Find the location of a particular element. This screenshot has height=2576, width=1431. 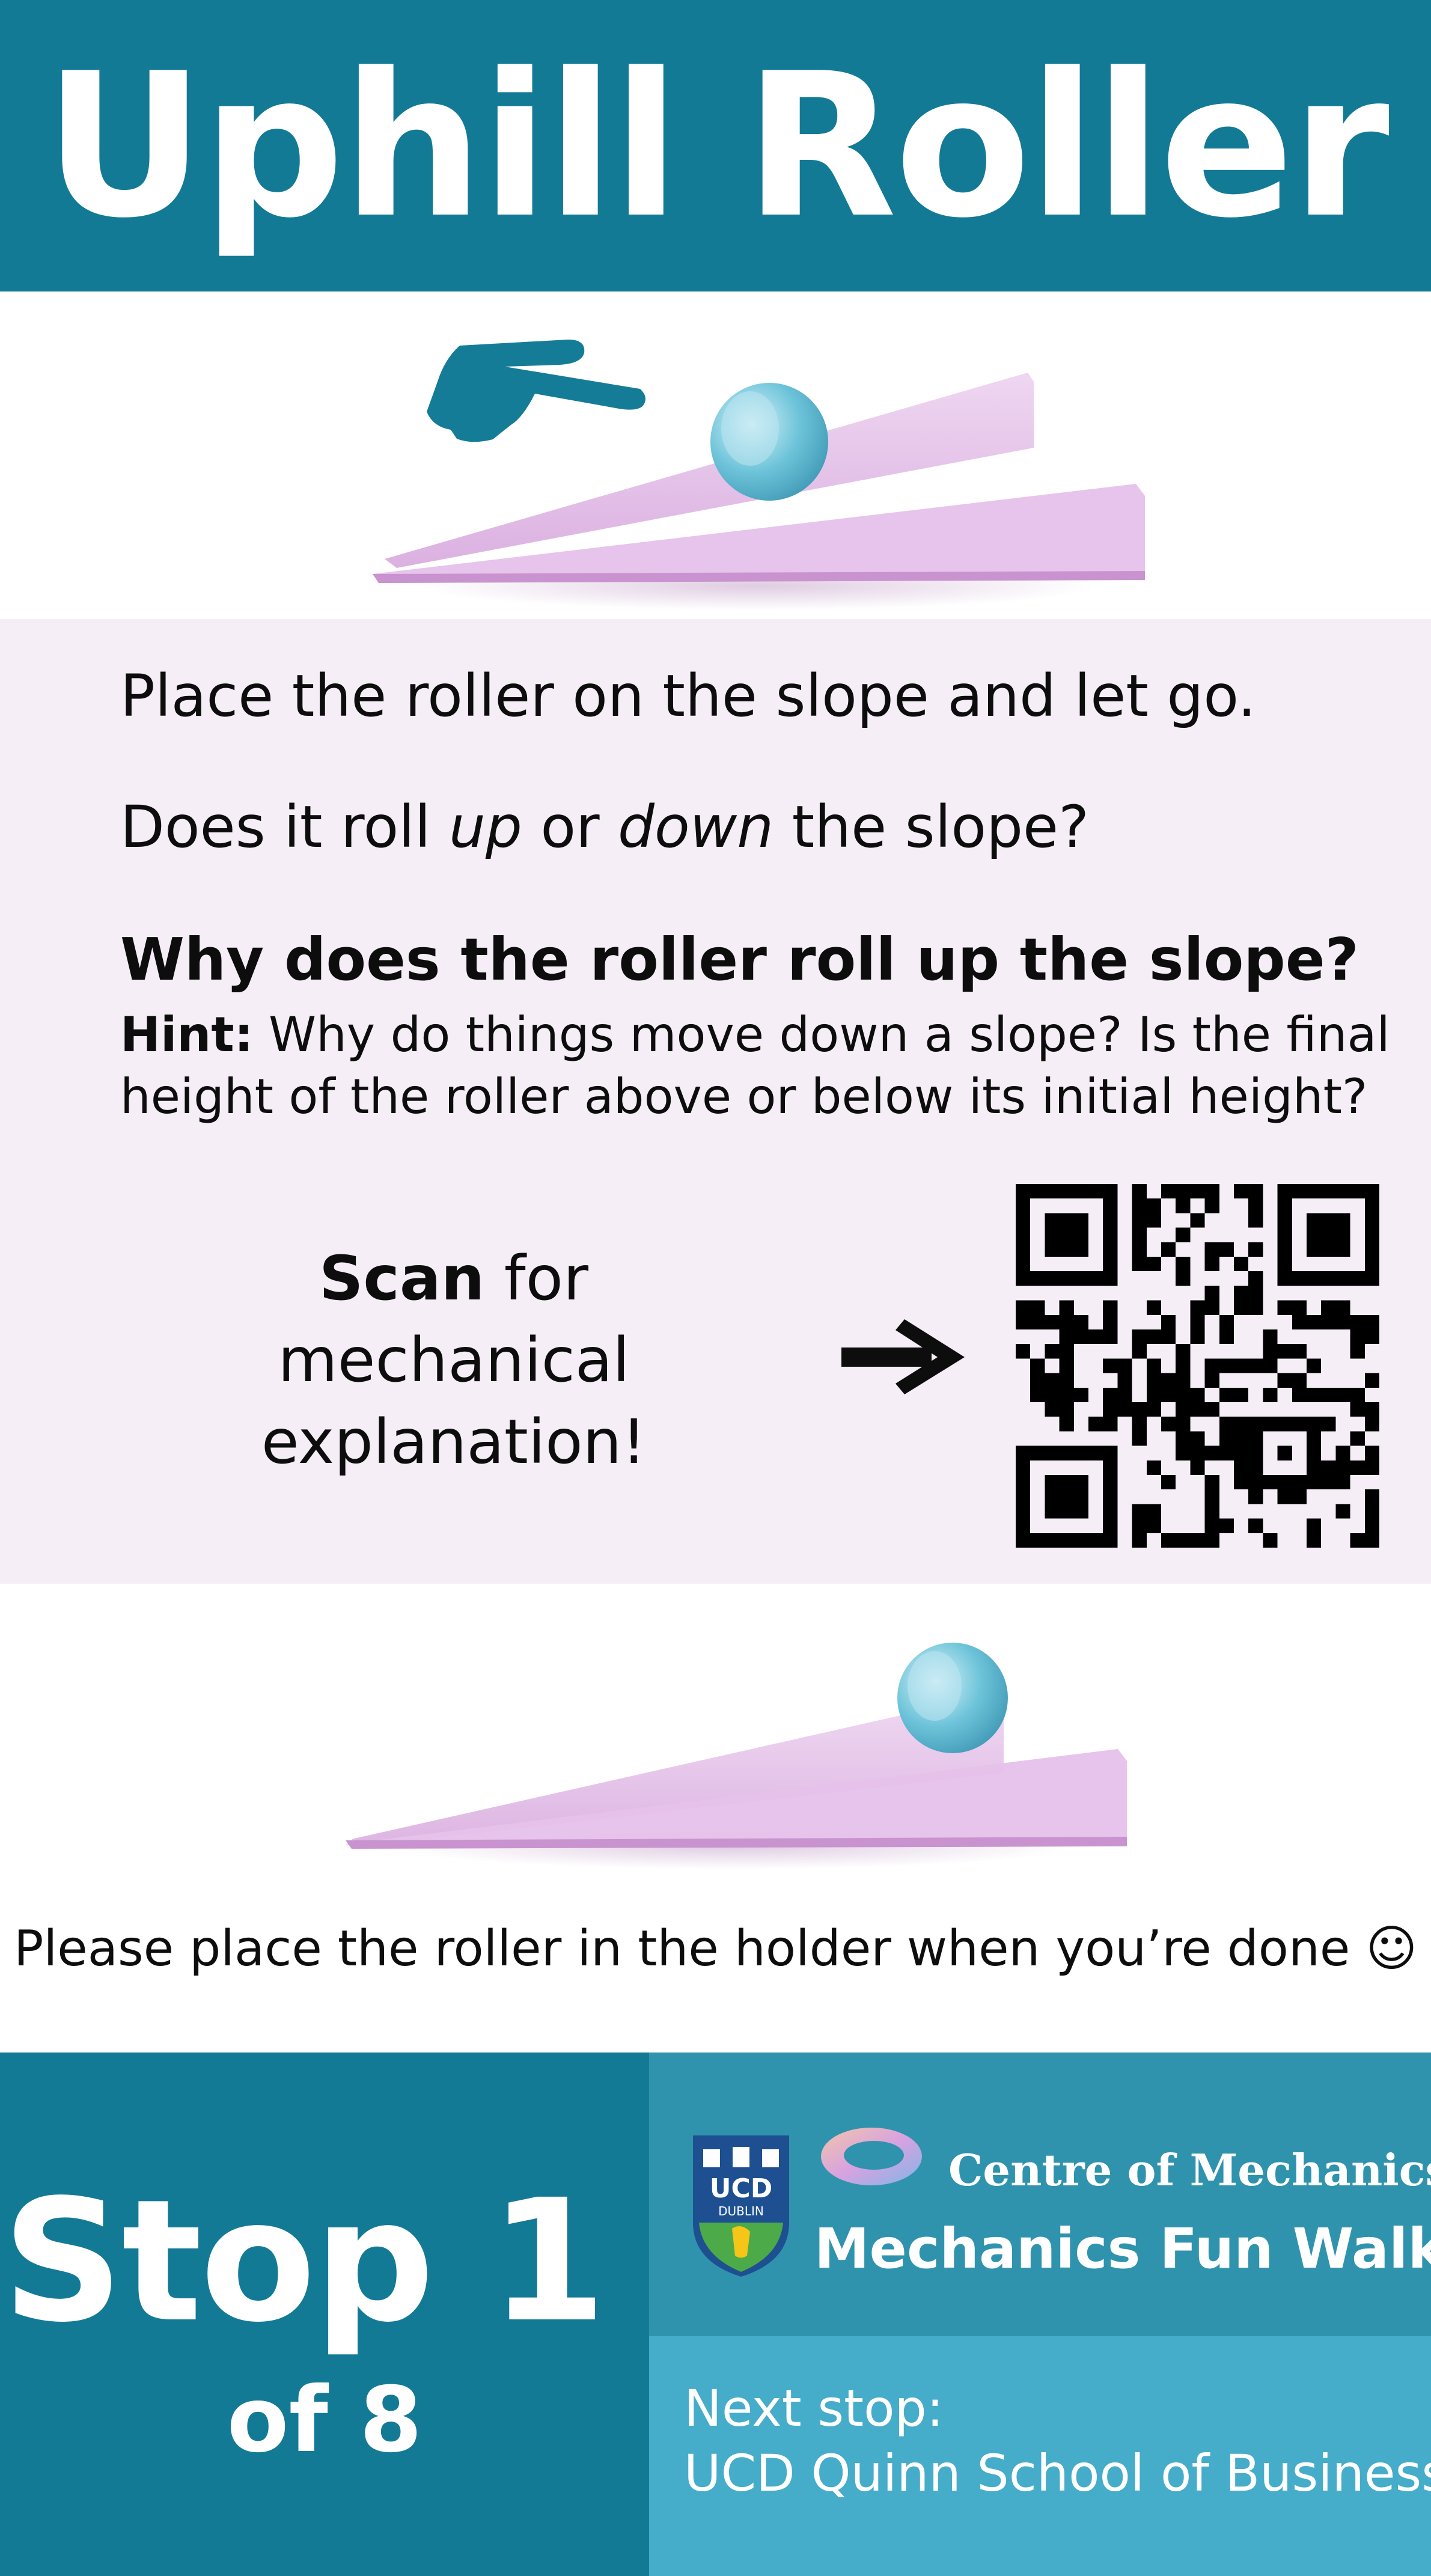

page-title: Uphill Roller is located at coordinates (717, 145).